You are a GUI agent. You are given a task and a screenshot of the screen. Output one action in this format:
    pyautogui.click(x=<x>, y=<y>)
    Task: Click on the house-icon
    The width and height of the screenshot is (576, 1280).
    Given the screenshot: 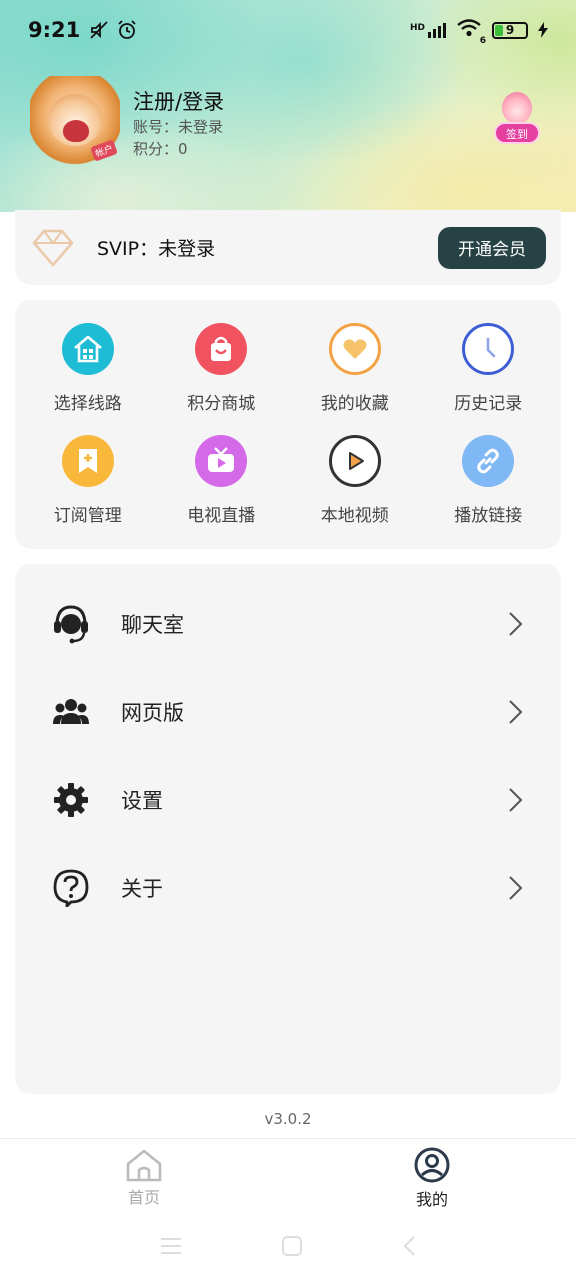 What is the action you would take?
    pyautogui.click(x=87, y=348)
    